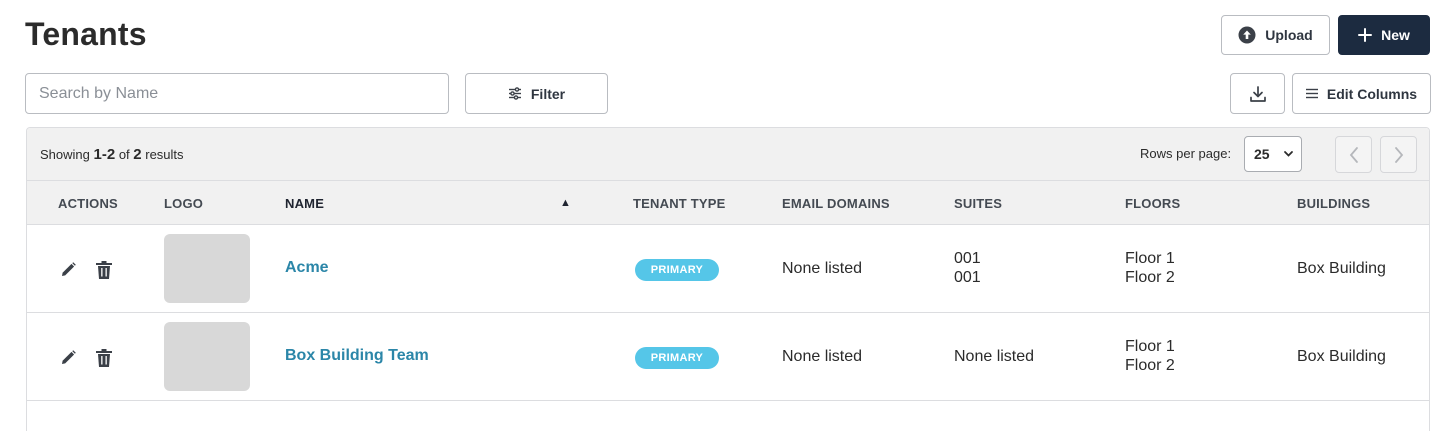  I want to click on download-button, so click(1257, 93).